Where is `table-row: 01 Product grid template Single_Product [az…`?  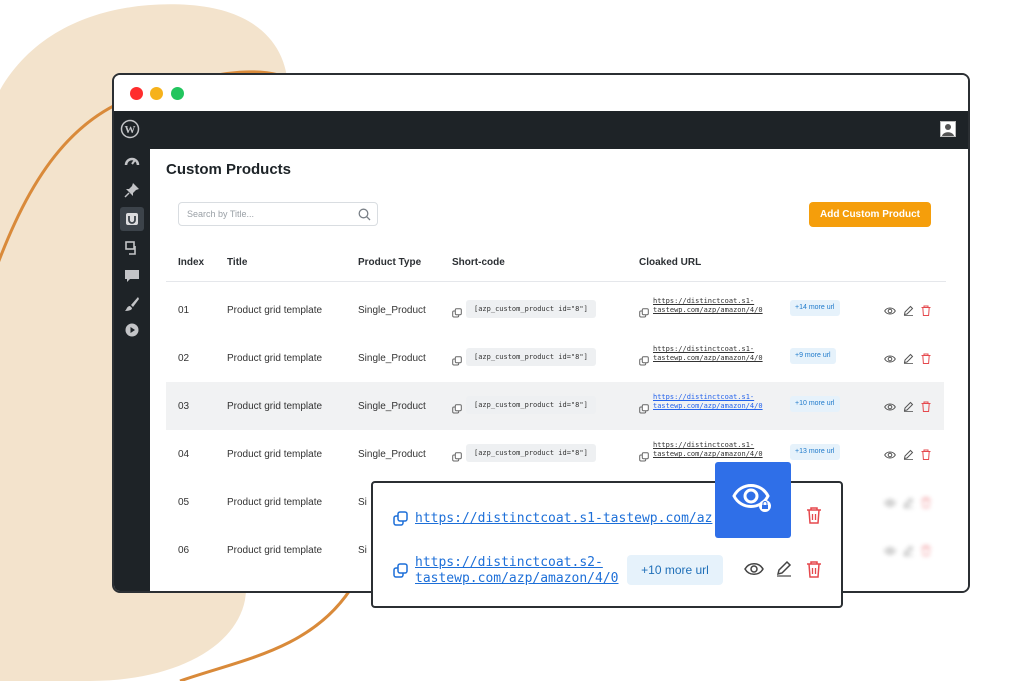 table-row: 01 Product grid template Single_Product [az… is located at coordinates (555, 310).